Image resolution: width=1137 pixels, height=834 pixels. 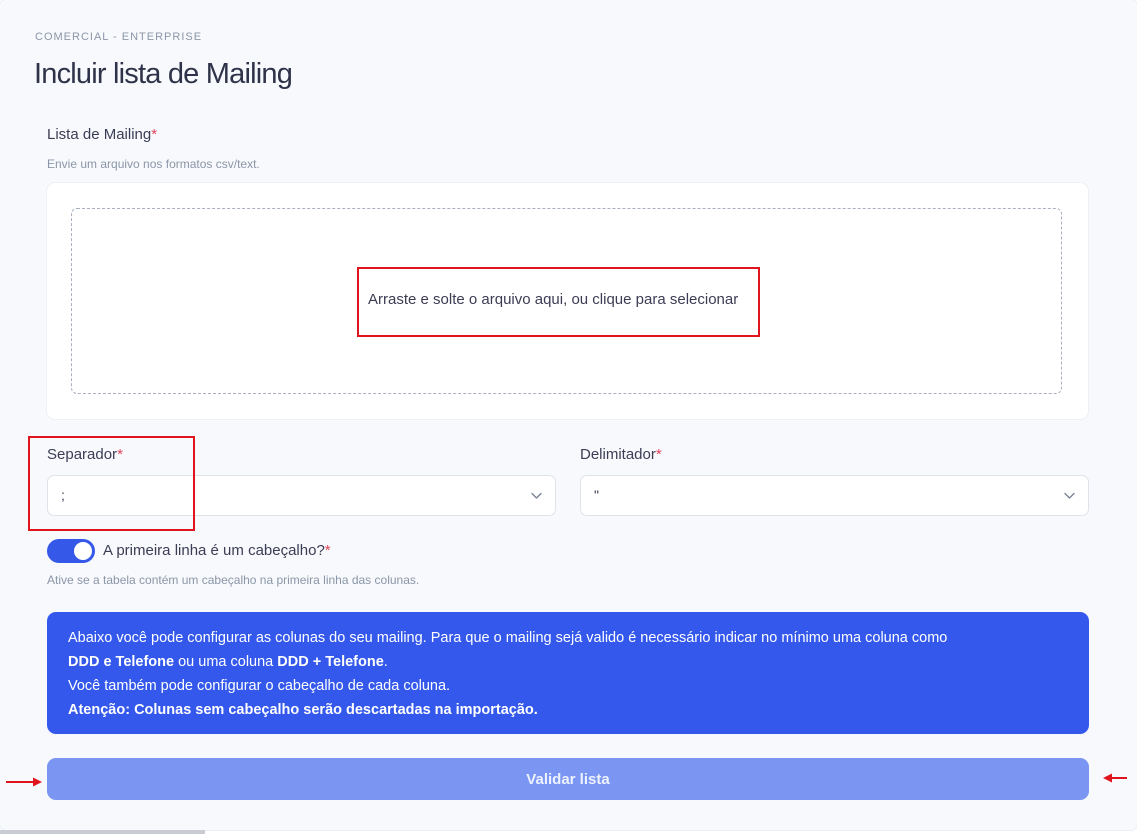 What do you see at coordinates (102, 832) in the screenshot?
I see `window-shadow` at bounding box center [102, 832].